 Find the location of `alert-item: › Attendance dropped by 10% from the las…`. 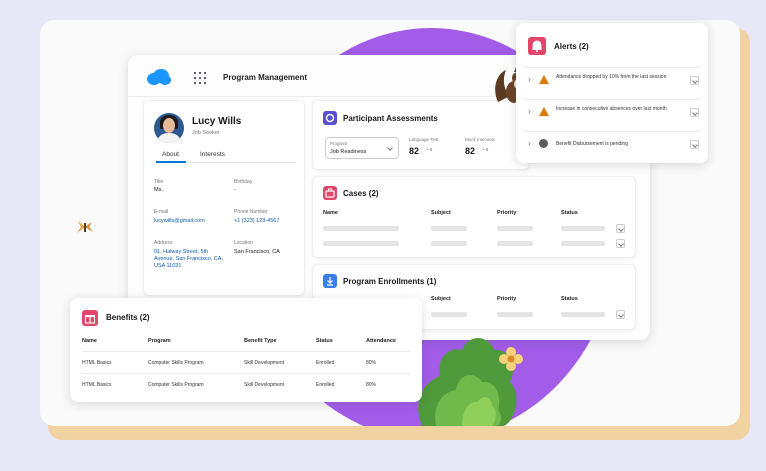

alert-item: › Attendance dropped by 10% from the las… is located at coordinates (612, 81).